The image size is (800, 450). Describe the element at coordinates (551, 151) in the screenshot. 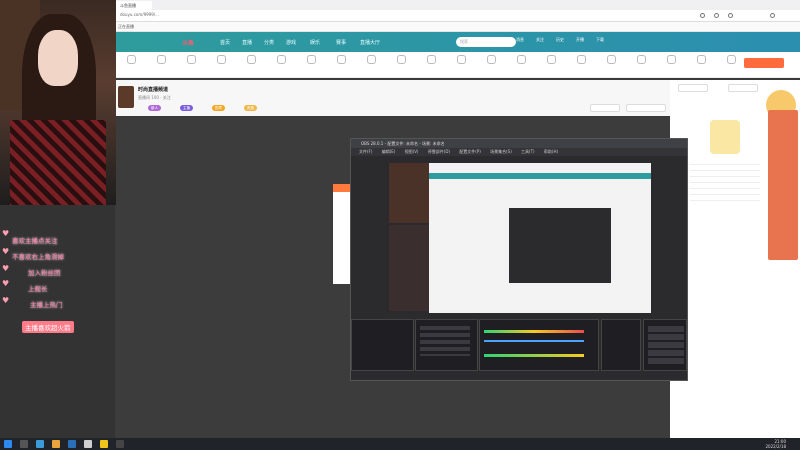

I see `obs-menu-item: 帮助(H)` at that location.